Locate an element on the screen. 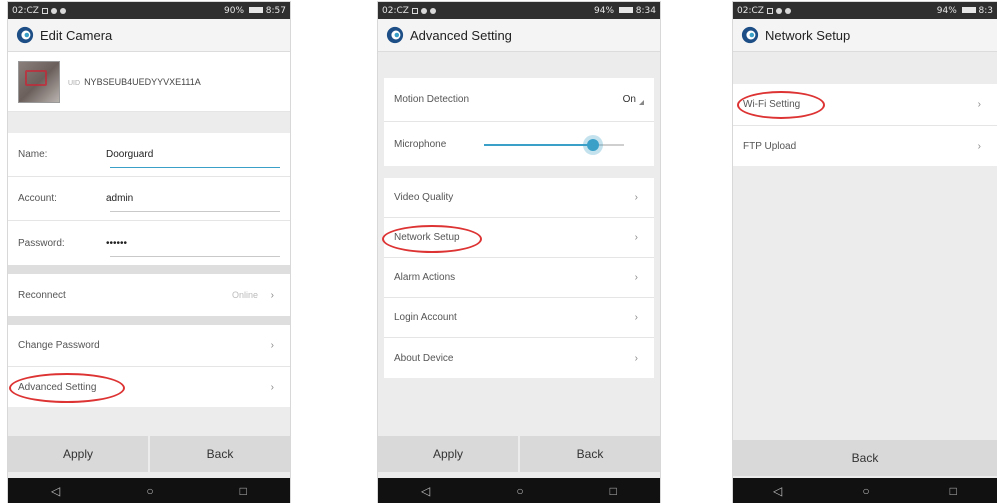 This screenshot has width=997, height=503. account-field-underline is located at coordinates (195, 211).